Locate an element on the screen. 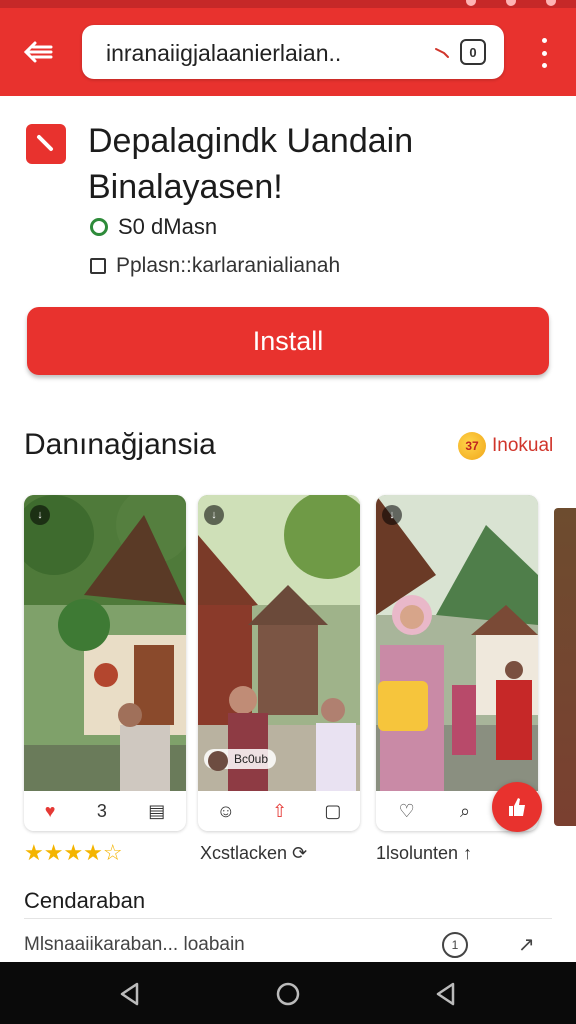 The height and width of the screenshot is (1024, 576). address-bar: inranaiigjalaanierlaian.. 0 is located at coordinates (293, 52).